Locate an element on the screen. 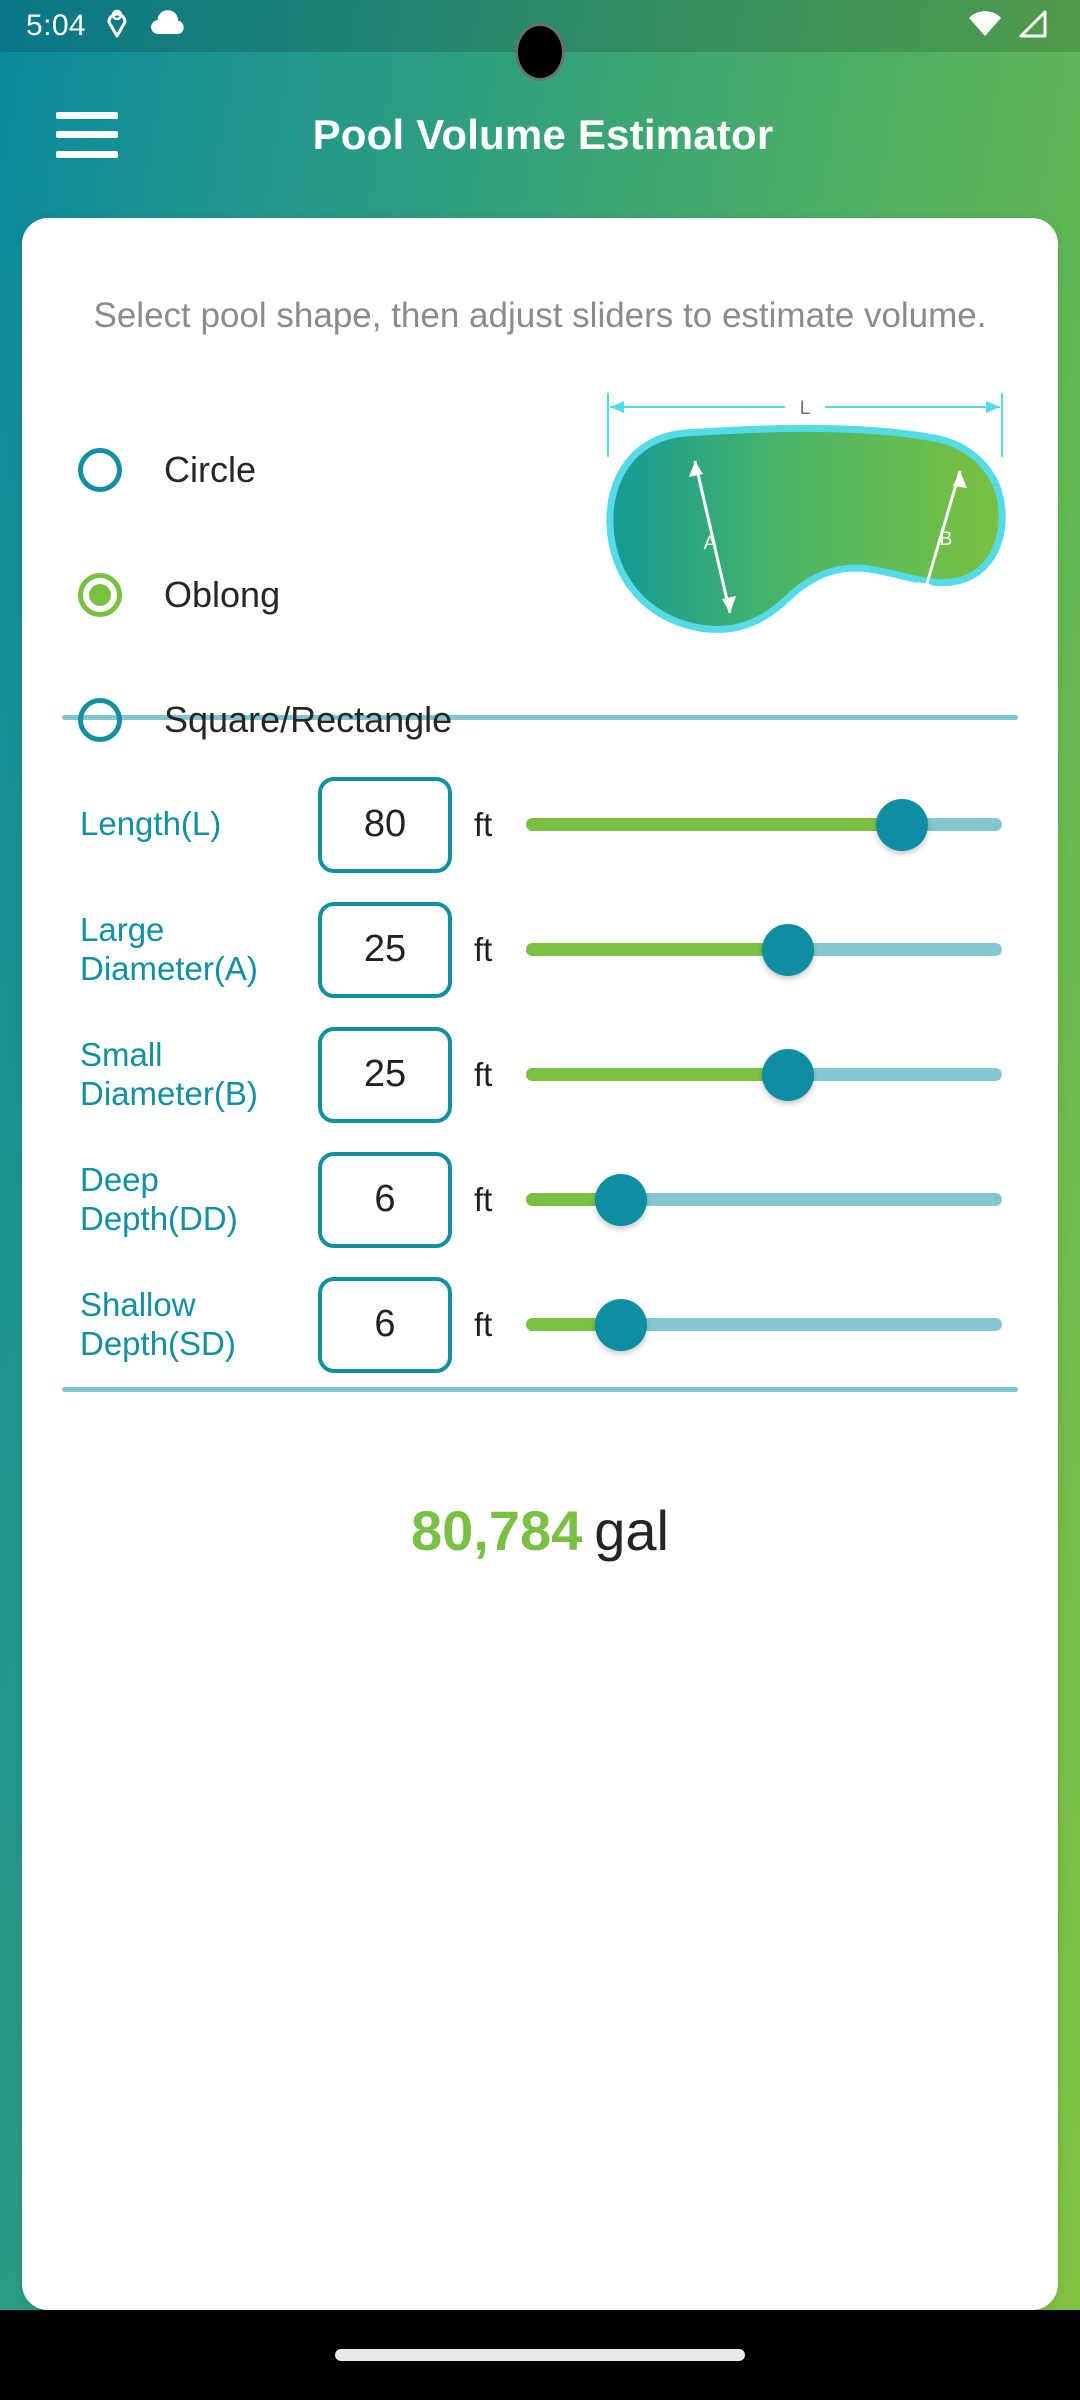  slider-track-shallow-depth is located at coordinates (764, 1324).